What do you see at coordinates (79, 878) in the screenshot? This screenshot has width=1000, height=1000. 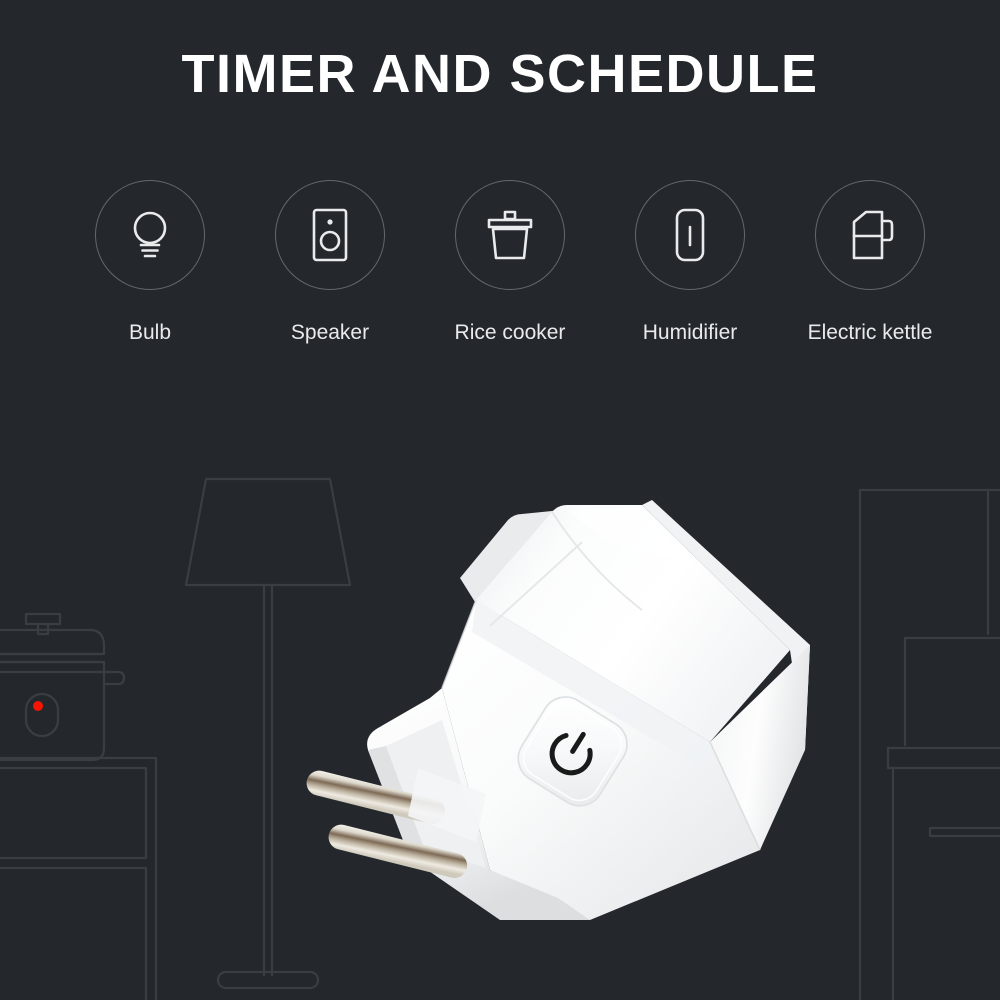 I see `counter-cabinet-left-art` at bounding box center [79, 878].